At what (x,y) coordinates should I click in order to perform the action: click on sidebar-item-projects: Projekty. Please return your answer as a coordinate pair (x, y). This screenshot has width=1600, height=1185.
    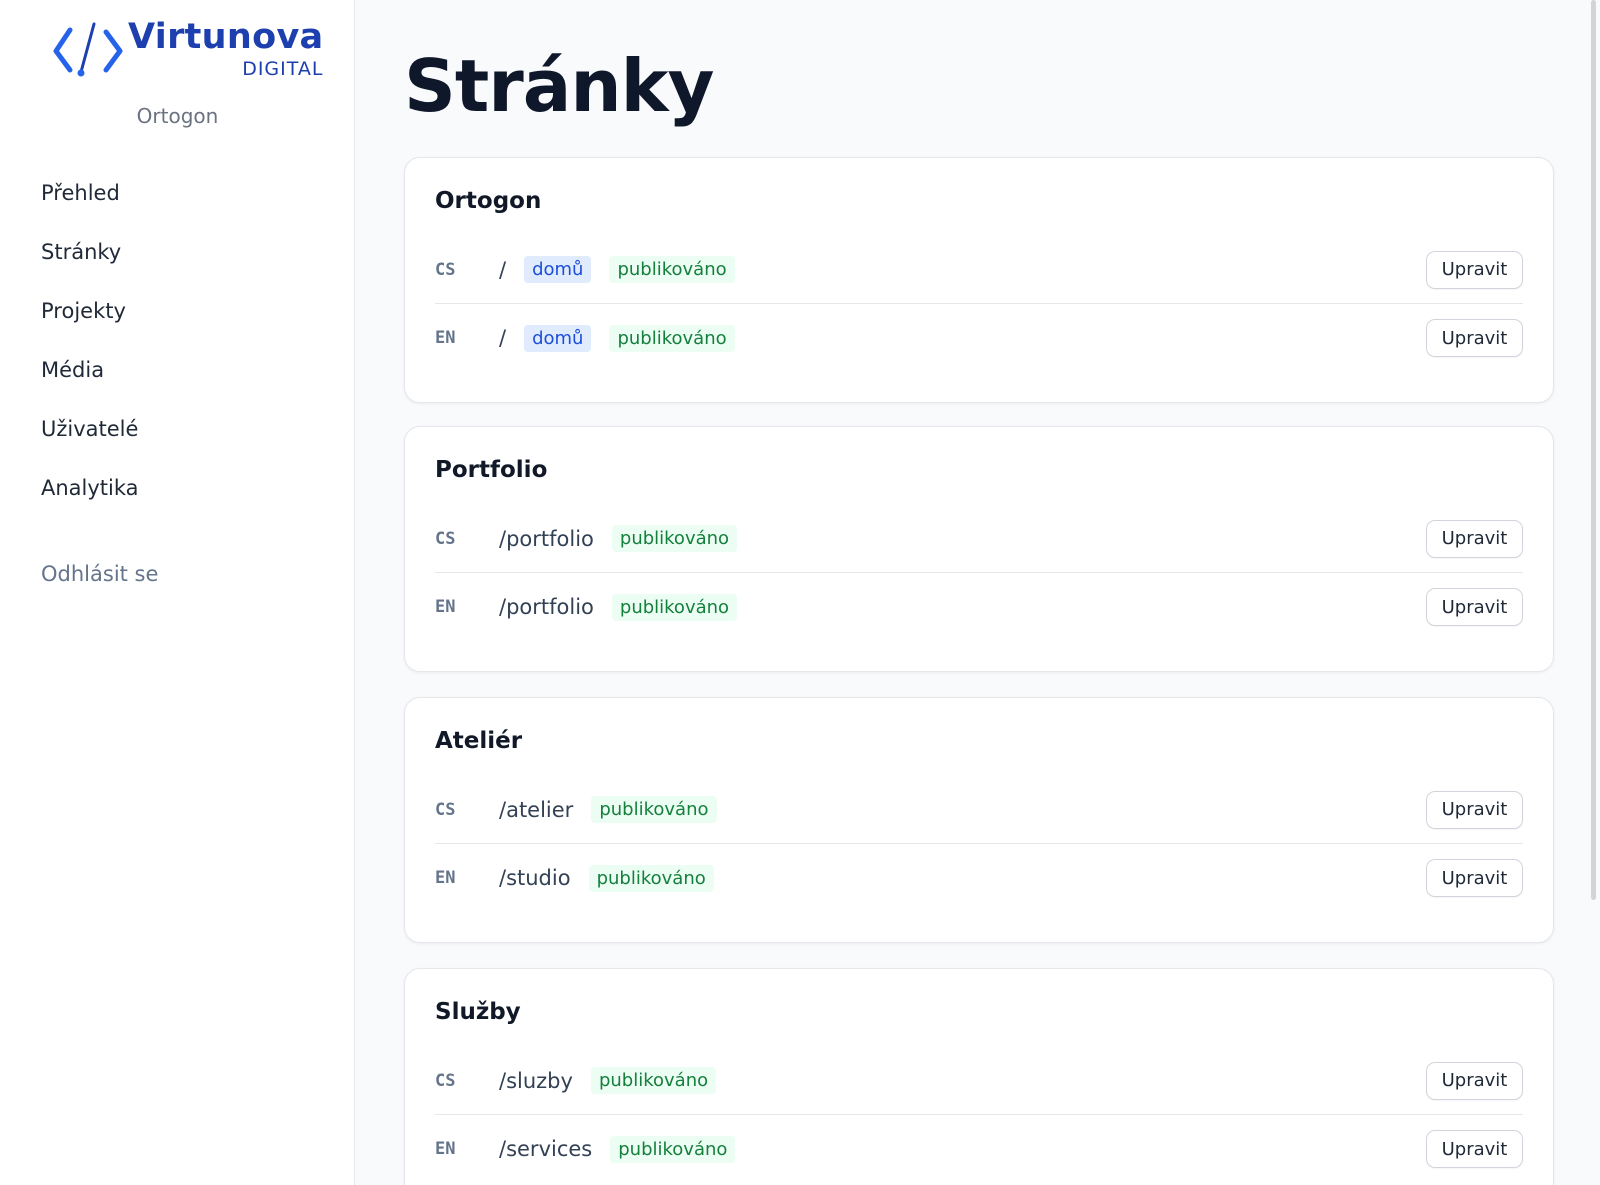
    Looking at the image, I should click on (177, 311).